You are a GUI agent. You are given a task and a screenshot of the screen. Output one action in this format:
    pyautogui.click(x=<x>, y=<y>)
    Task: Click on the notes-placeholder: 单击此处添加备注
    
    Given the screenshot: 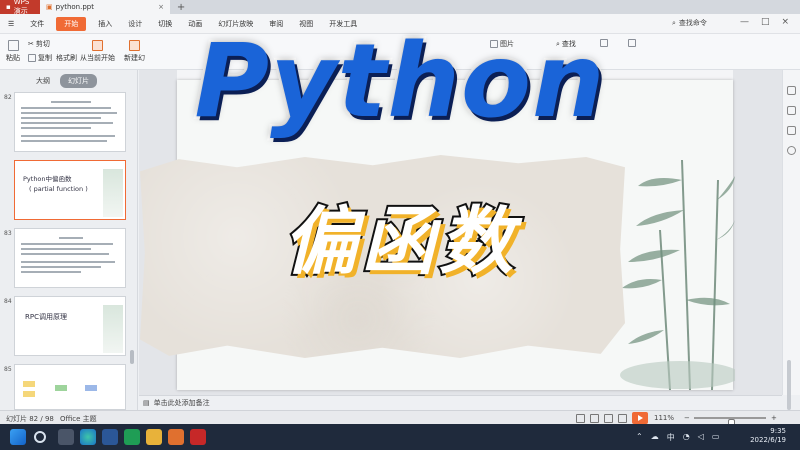 What is the action you would take?
    pyautogui.click(x=181, y=403)
    